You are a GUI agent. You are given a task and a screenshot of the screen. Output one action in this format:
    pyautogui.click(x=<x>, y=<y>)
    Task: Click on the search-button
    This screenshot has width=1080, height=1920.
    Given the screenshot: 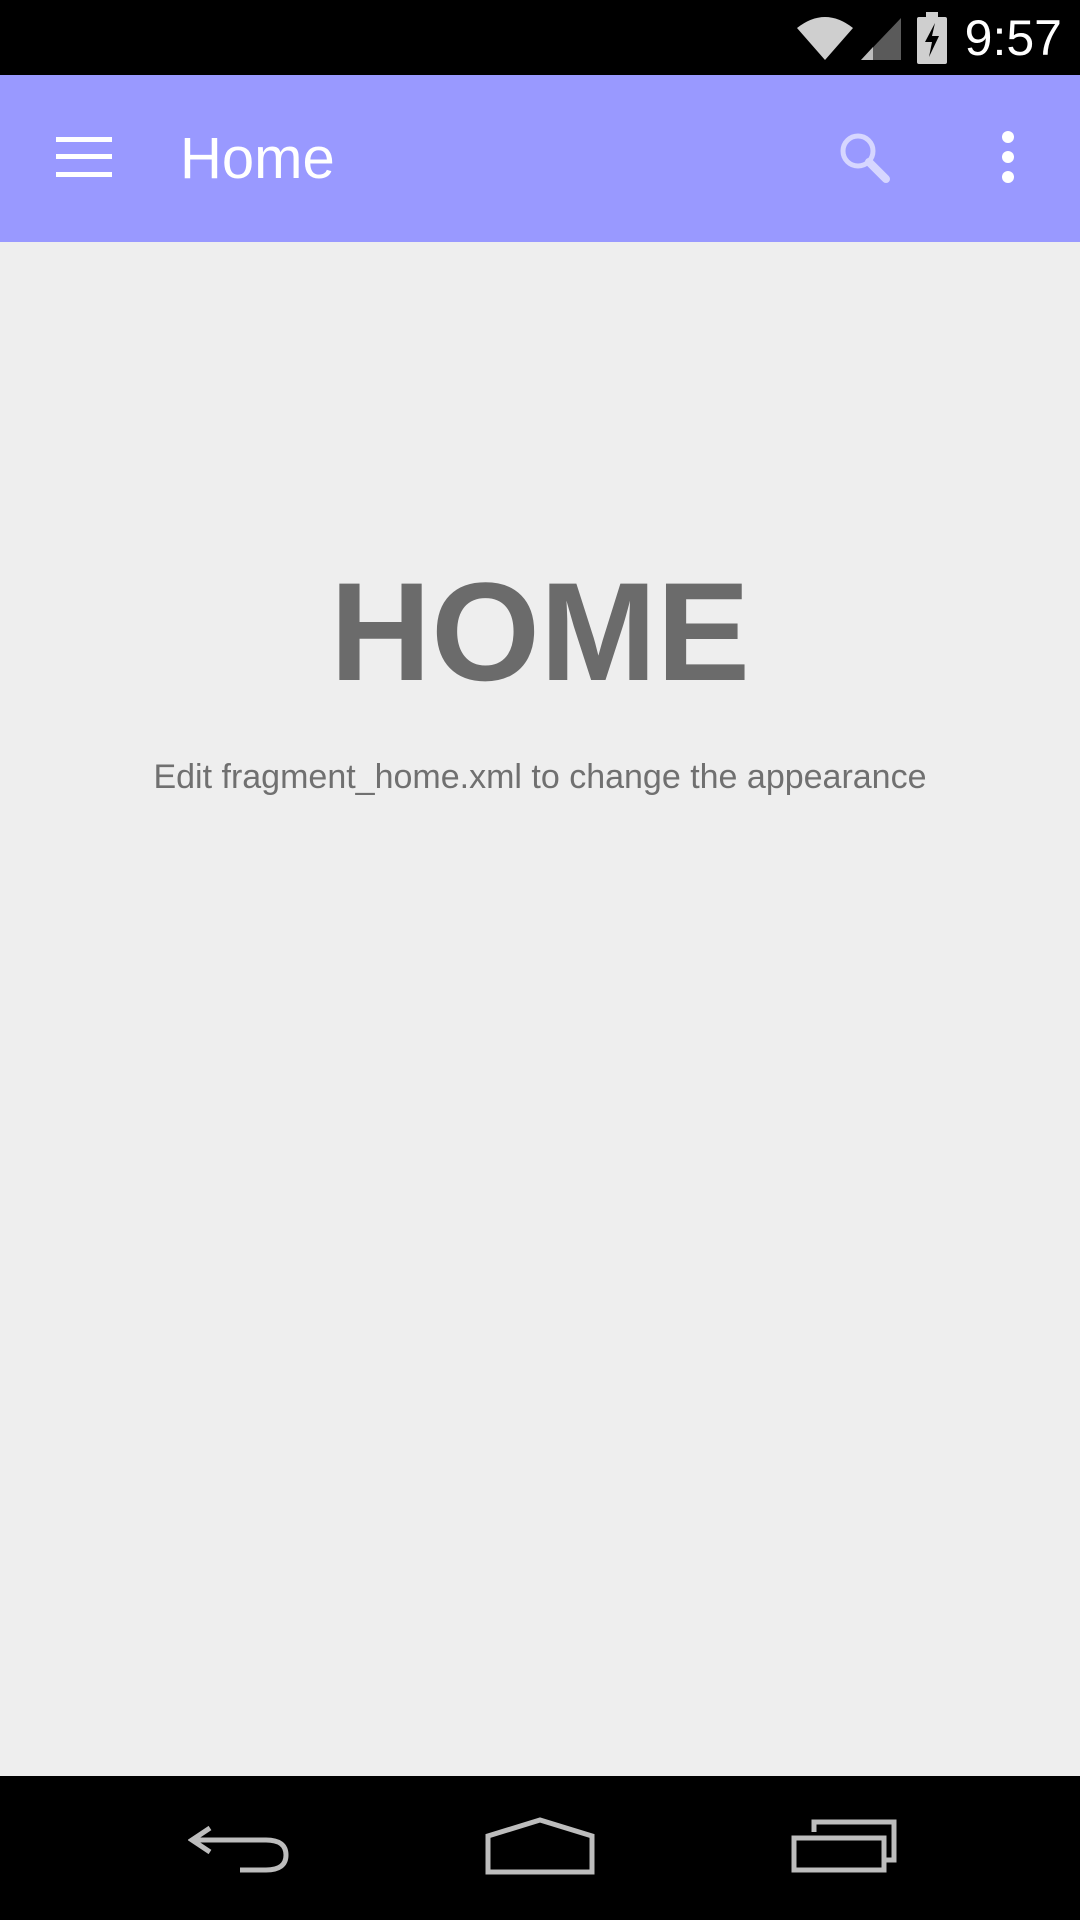 What is the action you would take?
    pyautogui.click(x=864, y=159)
    